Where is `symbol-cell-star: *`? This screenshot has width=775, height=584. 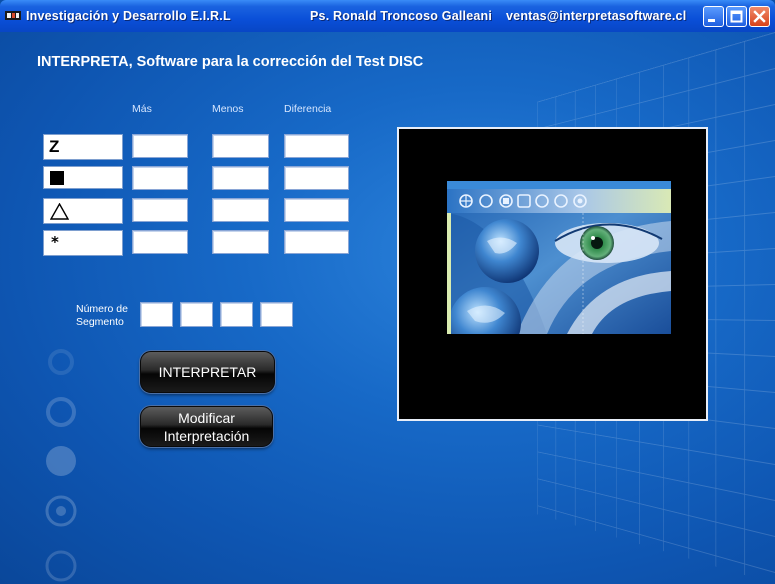 symbol-cell-star: * is located at coordinates (83, 243).